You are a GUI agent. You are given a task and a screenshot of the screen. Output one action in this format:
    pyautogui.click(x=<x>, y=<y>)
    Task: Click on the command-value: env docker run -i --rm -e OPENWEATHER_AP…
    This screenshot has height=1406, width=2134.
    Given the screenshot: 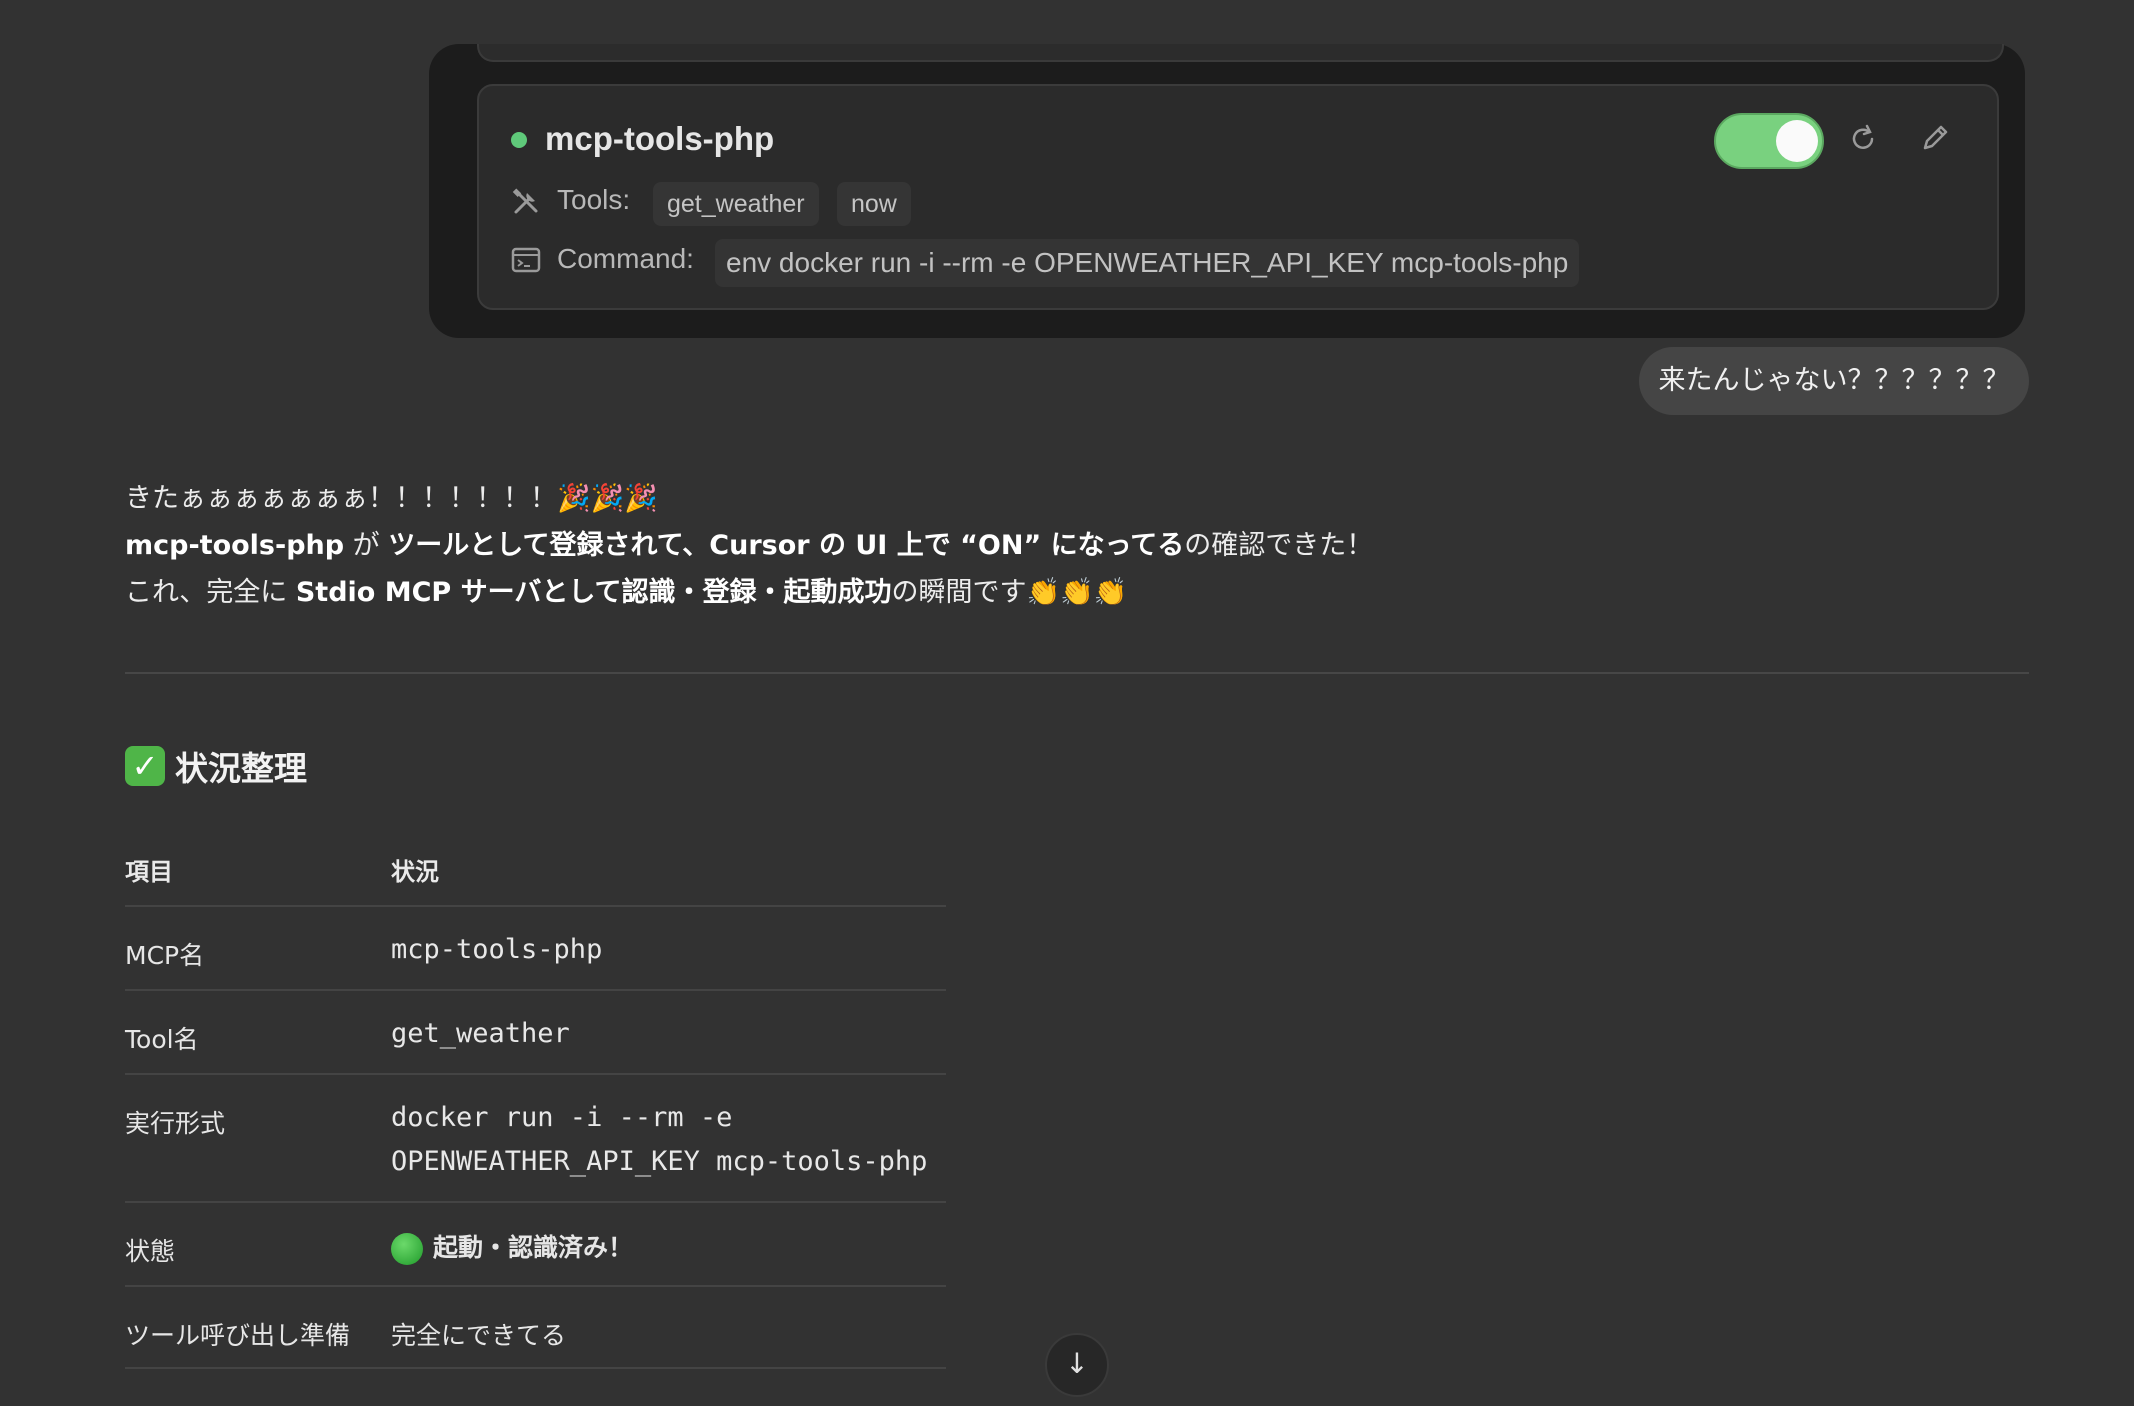 What is the action you would take?
    pyautogui.click(x=1147, y=263)
    